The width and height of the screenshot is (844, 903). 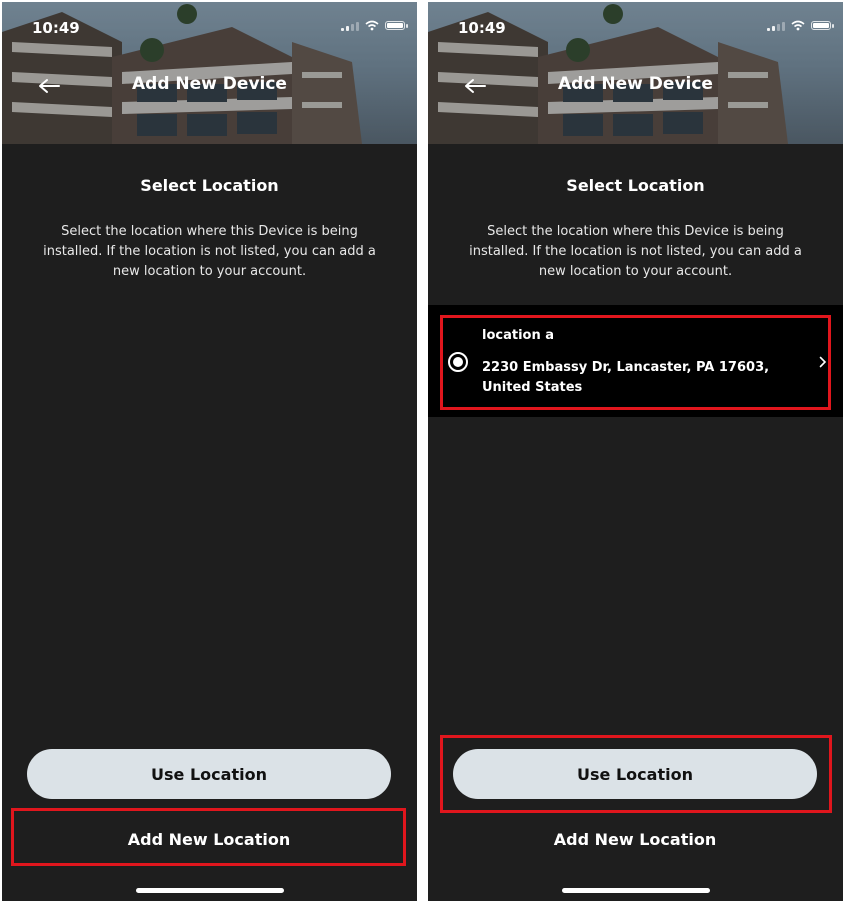 What do you see at coordinates (458, 362) in the screenshot?
I see `radio-selected-icon` at bounding box center [458, 362].